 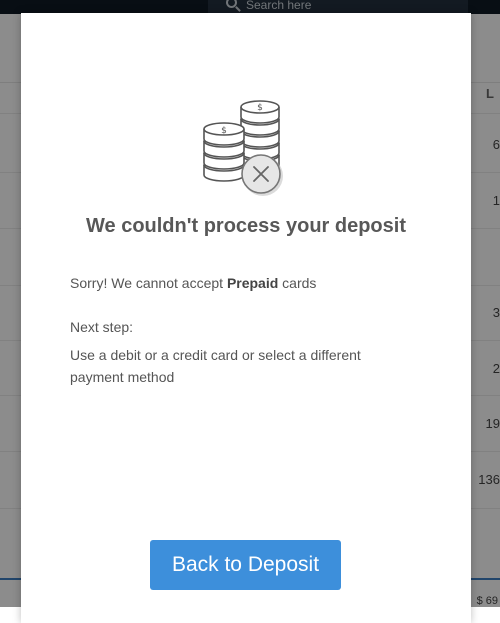 I want to click on message-prefix: Sorry! We cannot accept, so click(x=148, y=283).